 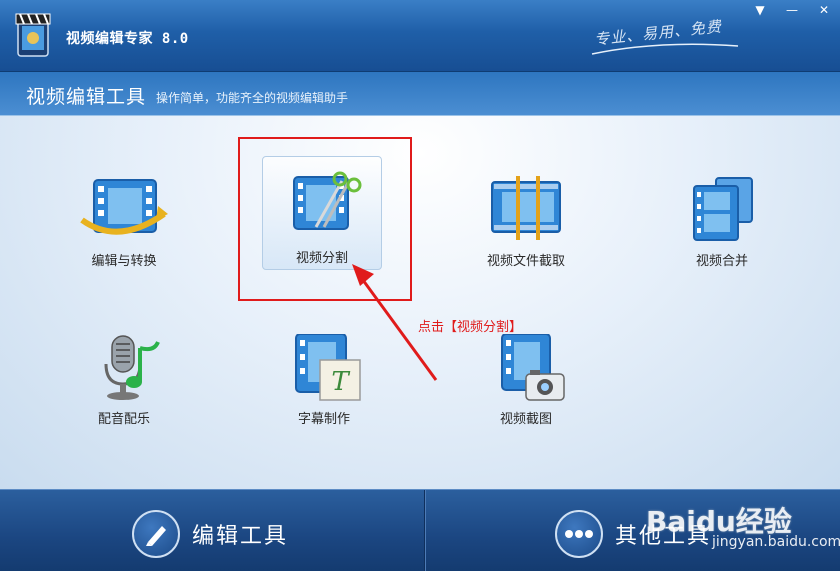 I want to click on film-merge-icon, so click(x=723, y=209).